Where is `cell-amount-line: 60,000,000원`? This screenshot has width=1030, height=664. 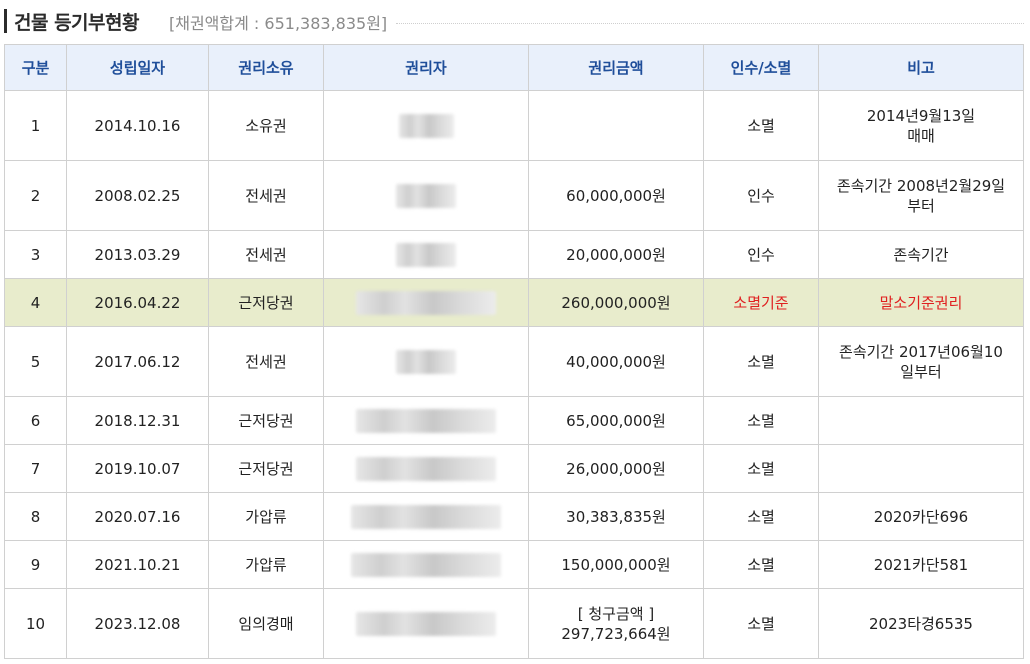 cell-amount-line: 60,000,000원 is located at coordinates (616, 195).